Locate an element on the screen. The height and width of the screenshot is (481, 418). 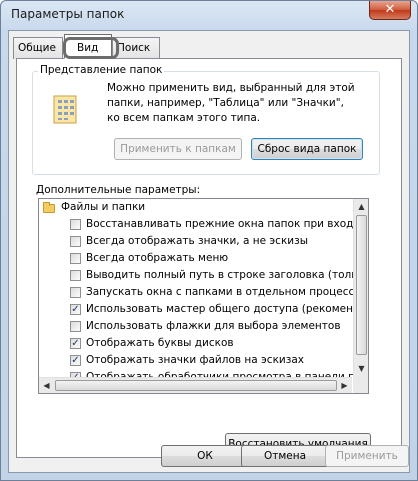
scrollbar-corner is located at coordinates (360, 385).